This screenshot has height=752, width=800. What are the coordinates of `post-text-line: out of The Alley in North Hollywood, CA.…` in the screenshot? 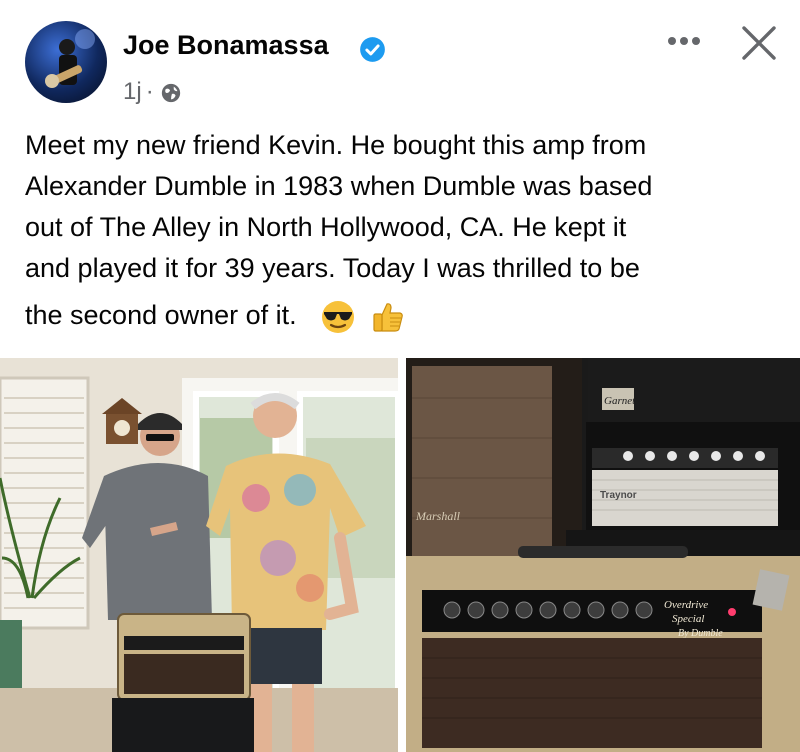 It's located at (326, 227).